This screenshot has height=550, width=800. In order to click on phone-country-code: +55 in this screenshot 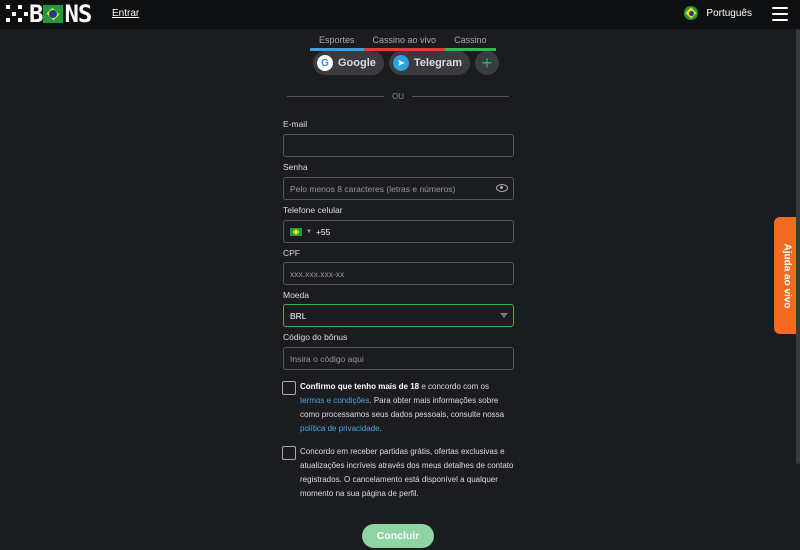, I will do `click(323, 231)`.